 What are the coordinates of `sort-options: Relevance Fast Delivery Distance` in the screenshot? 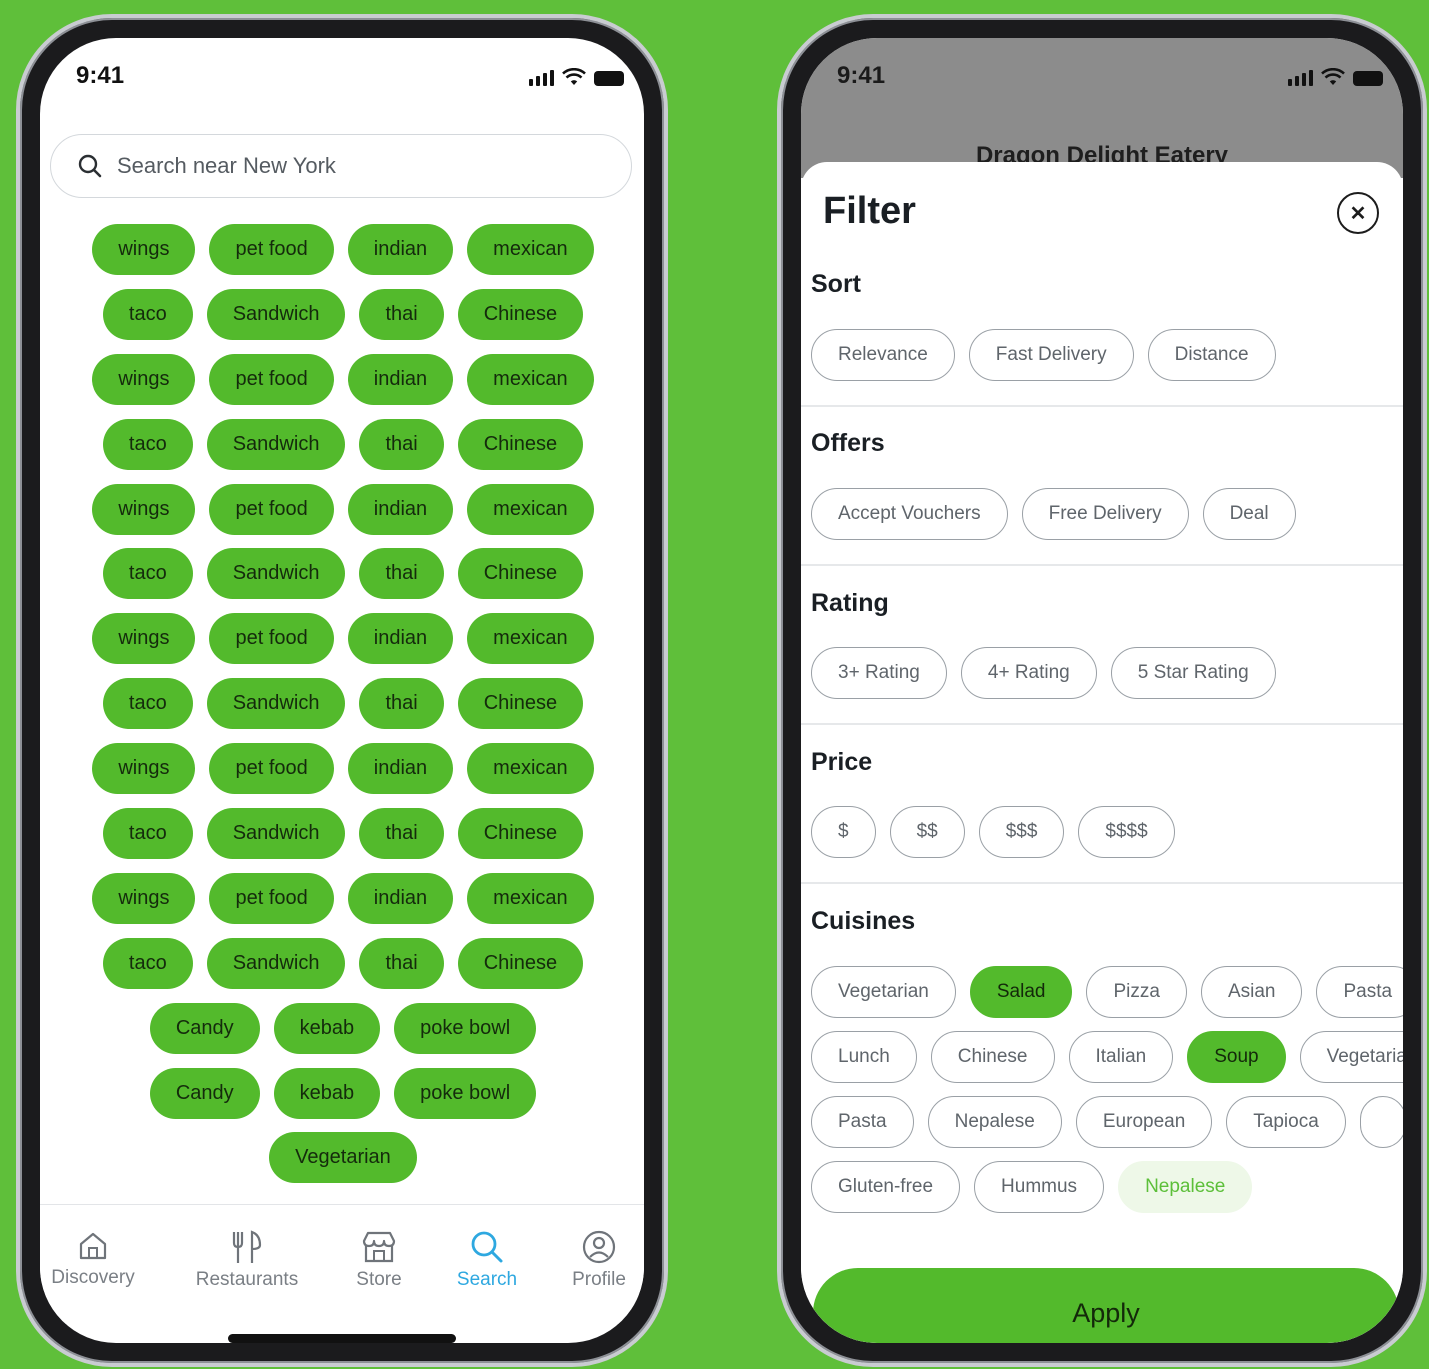 It's located at (1043, 355).